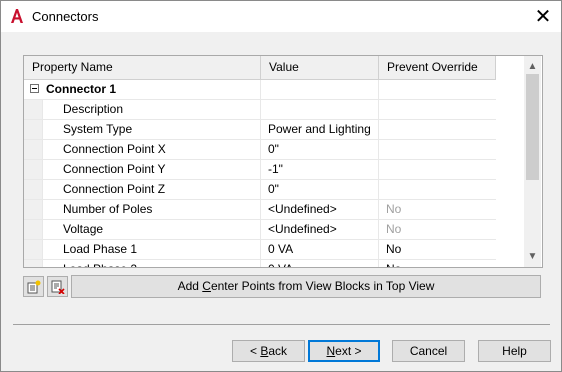  What do you see at coordinates (532, 66) in the screenshot?
I see `scroll-up-icon: ▲` at bounding box center [532, 66].